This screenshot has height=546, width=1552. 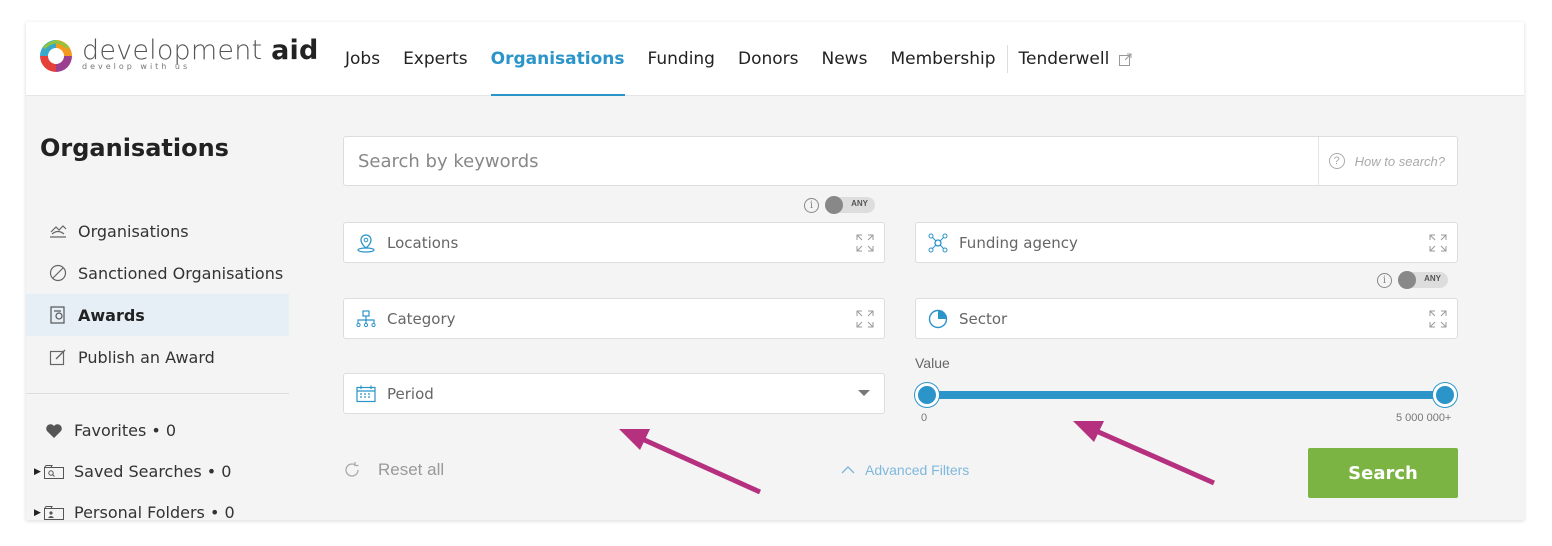 What do you see at coordinates (942, 59) in the screenshot?
I see `nav-membership: Membership` at bounding box center [942, 59].